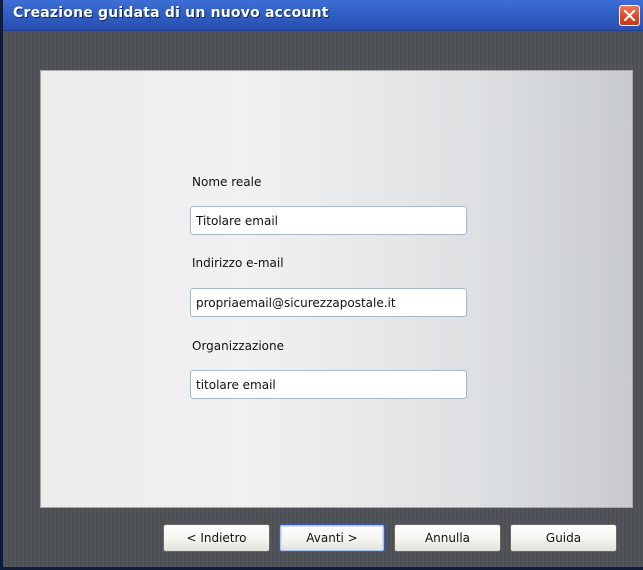 The height and width of the screenshot is (570, 643). Describe the element at coordinates (328, 220) in the screenshot. I see `real-name-input` at that location.